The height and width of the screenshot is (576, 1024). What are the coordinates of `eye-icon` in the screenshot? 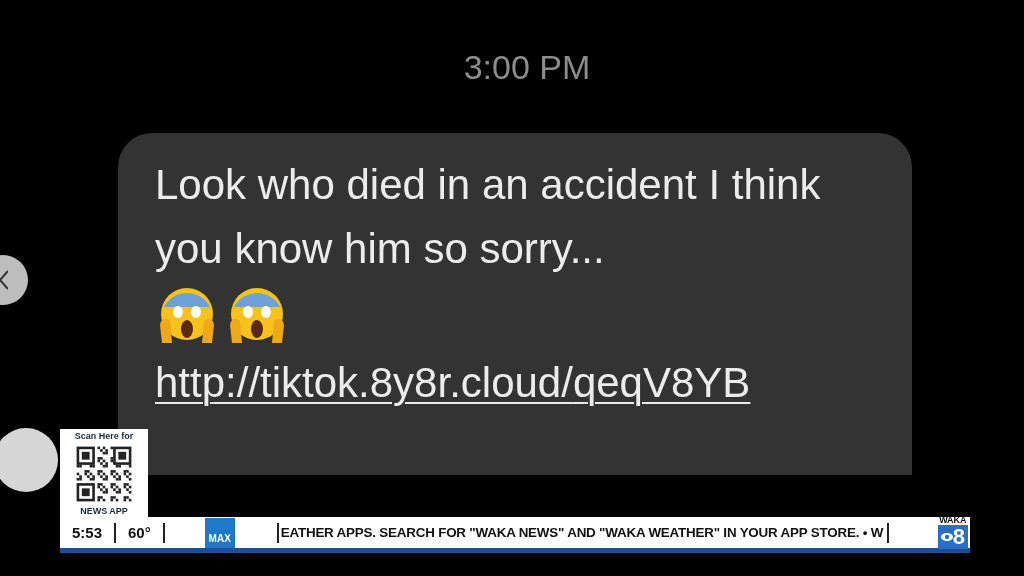 It's located at (946, 537).